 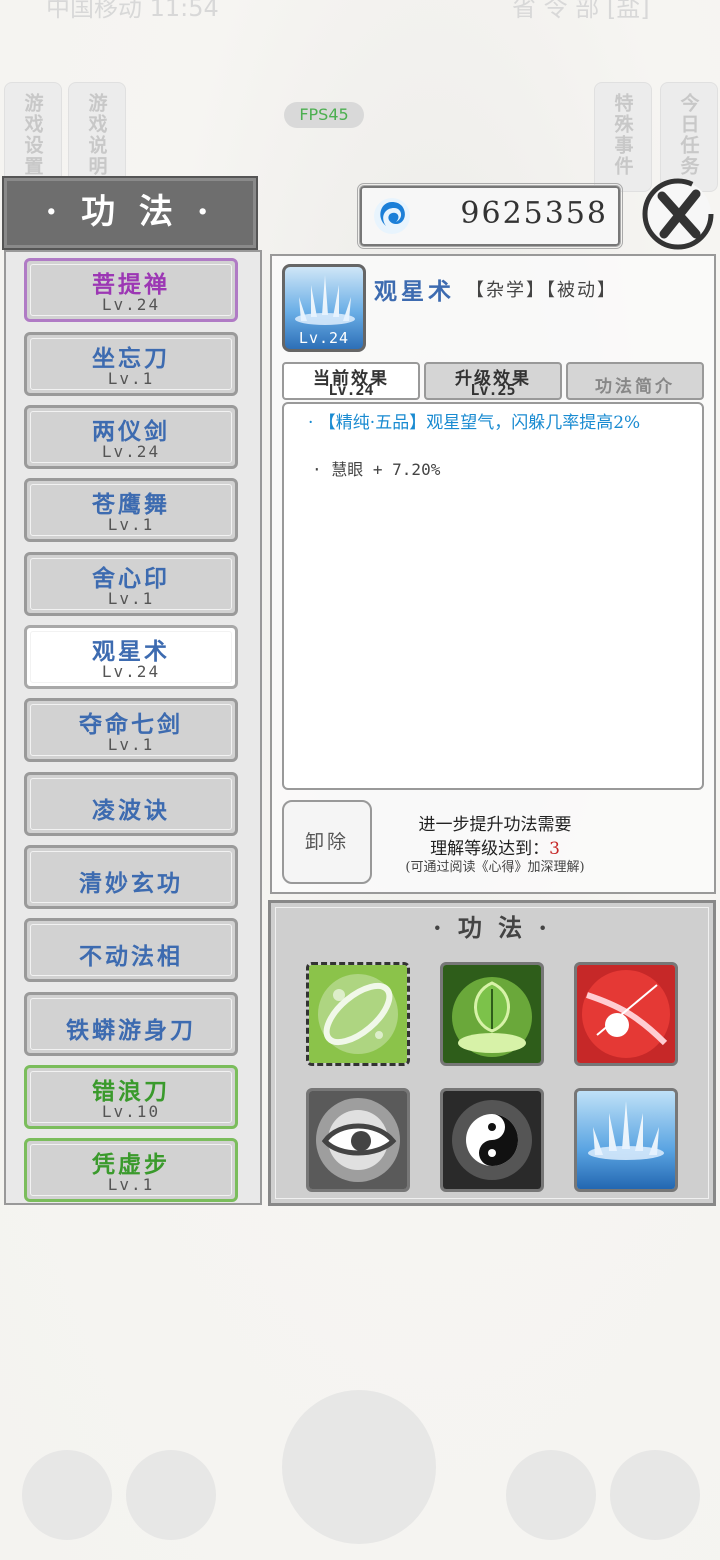 What do you see at coordinates (131, 1164) in the screenshot?
I see `skill-name: 凭虚步` at bounding box center [131, 1164].